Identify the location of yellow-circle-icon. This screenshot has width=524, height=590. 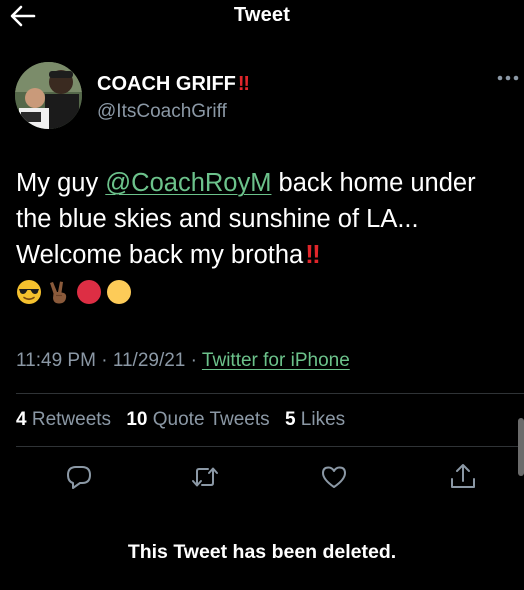
(119, 292).